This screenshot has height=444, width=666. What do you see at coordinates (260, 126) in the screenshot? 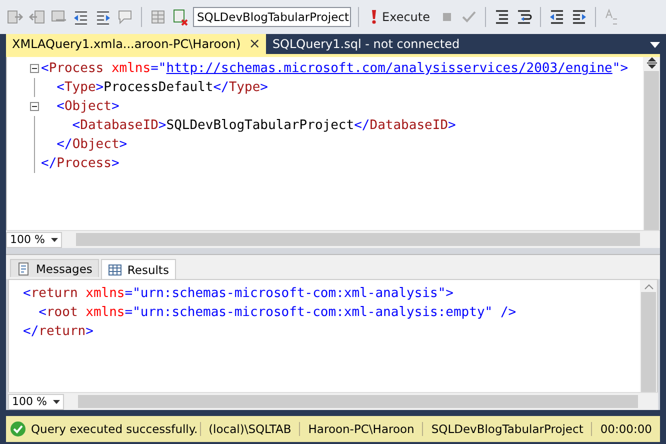
I see `code-token: SQLDevBlogTabularProject` at bounding box center [260, 126].